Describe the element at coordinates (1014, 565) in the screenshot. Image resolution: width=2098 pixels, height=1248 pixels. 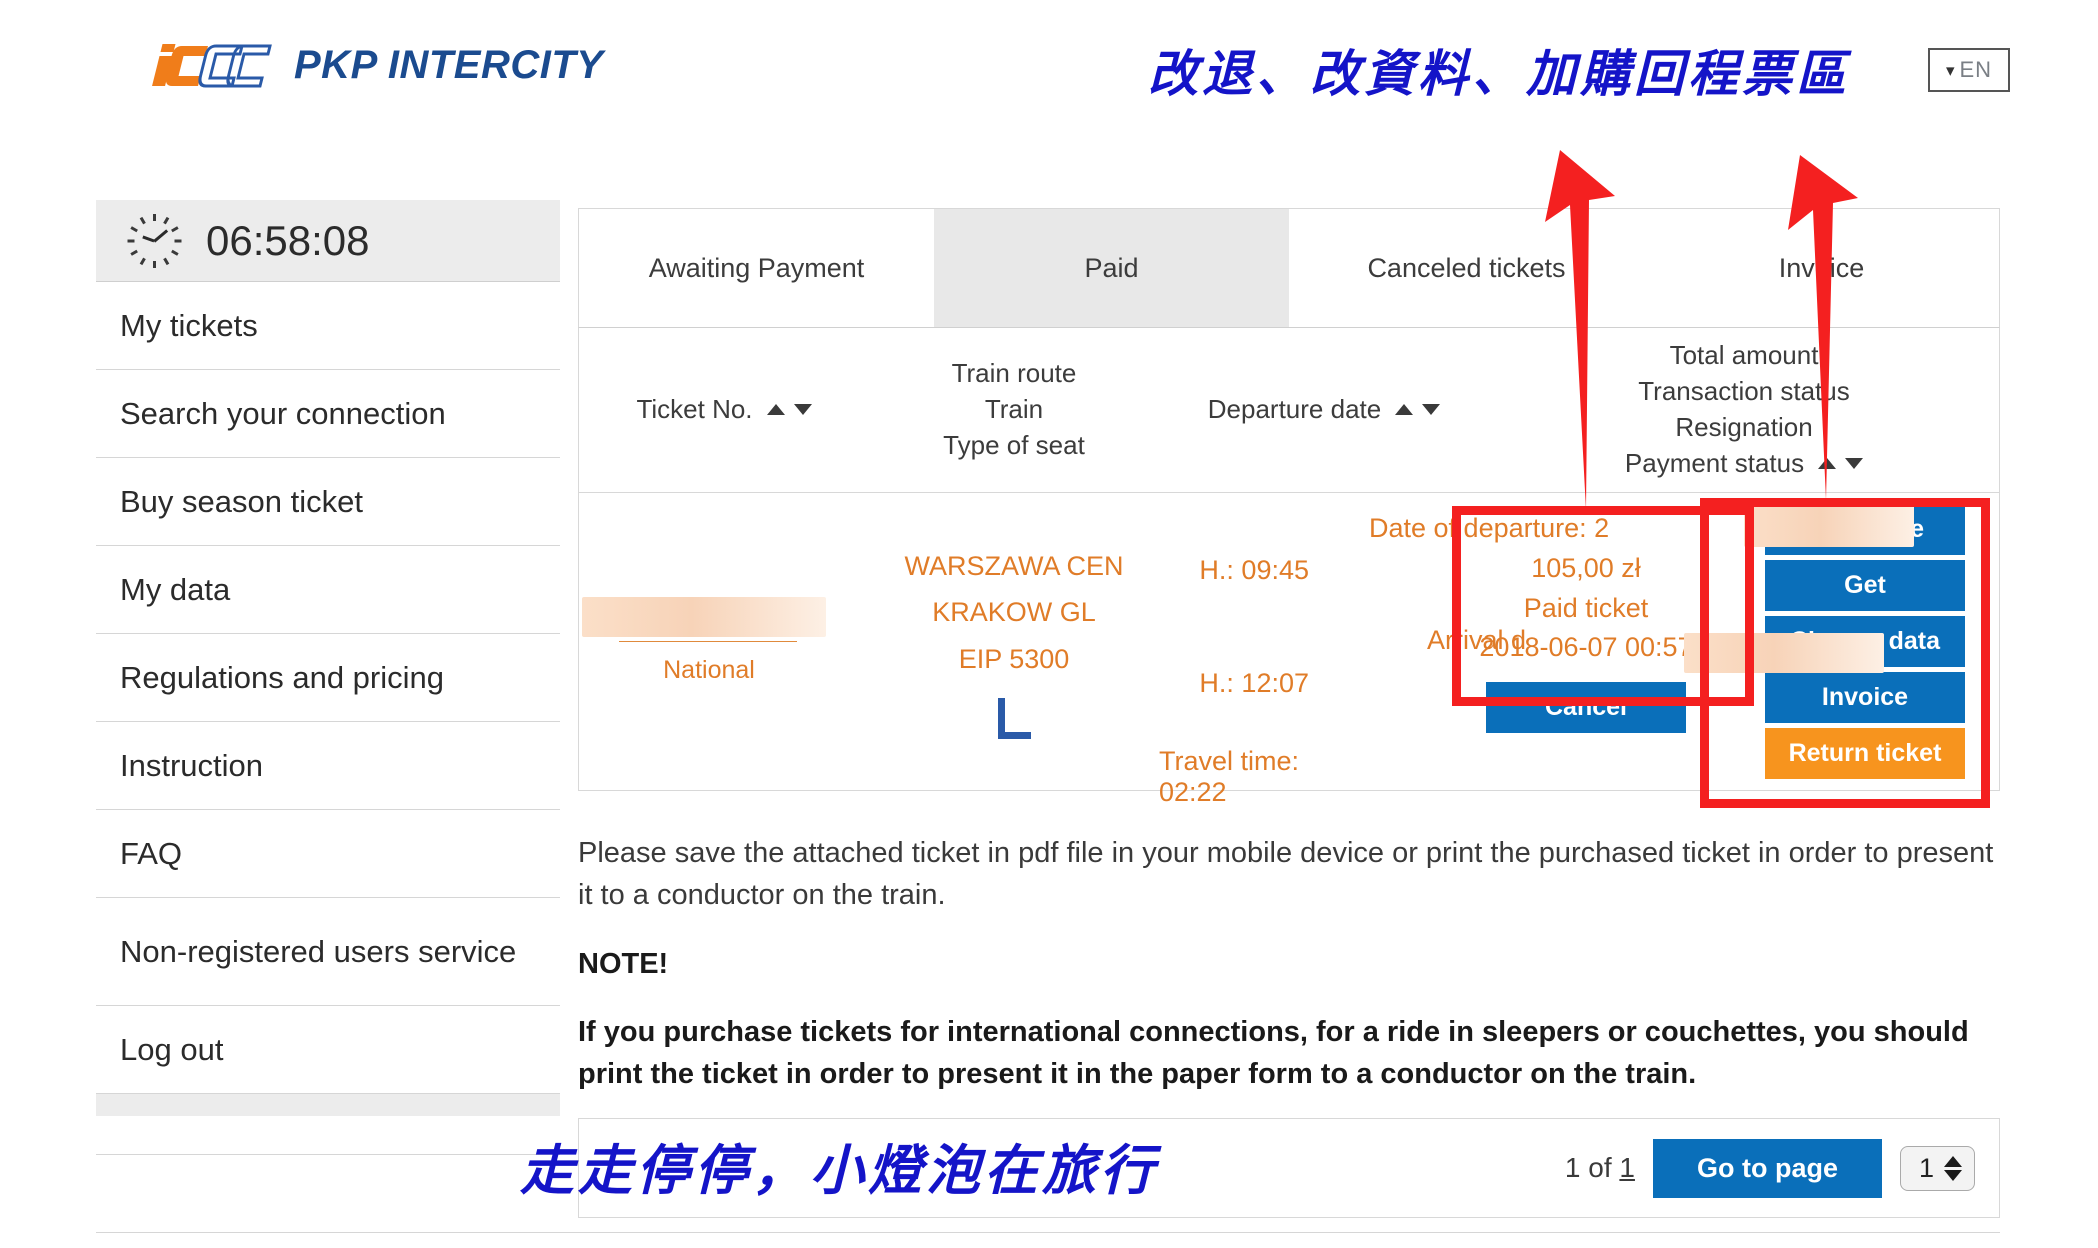
I see `route-origin: WARSZAWA CEN` at that location.